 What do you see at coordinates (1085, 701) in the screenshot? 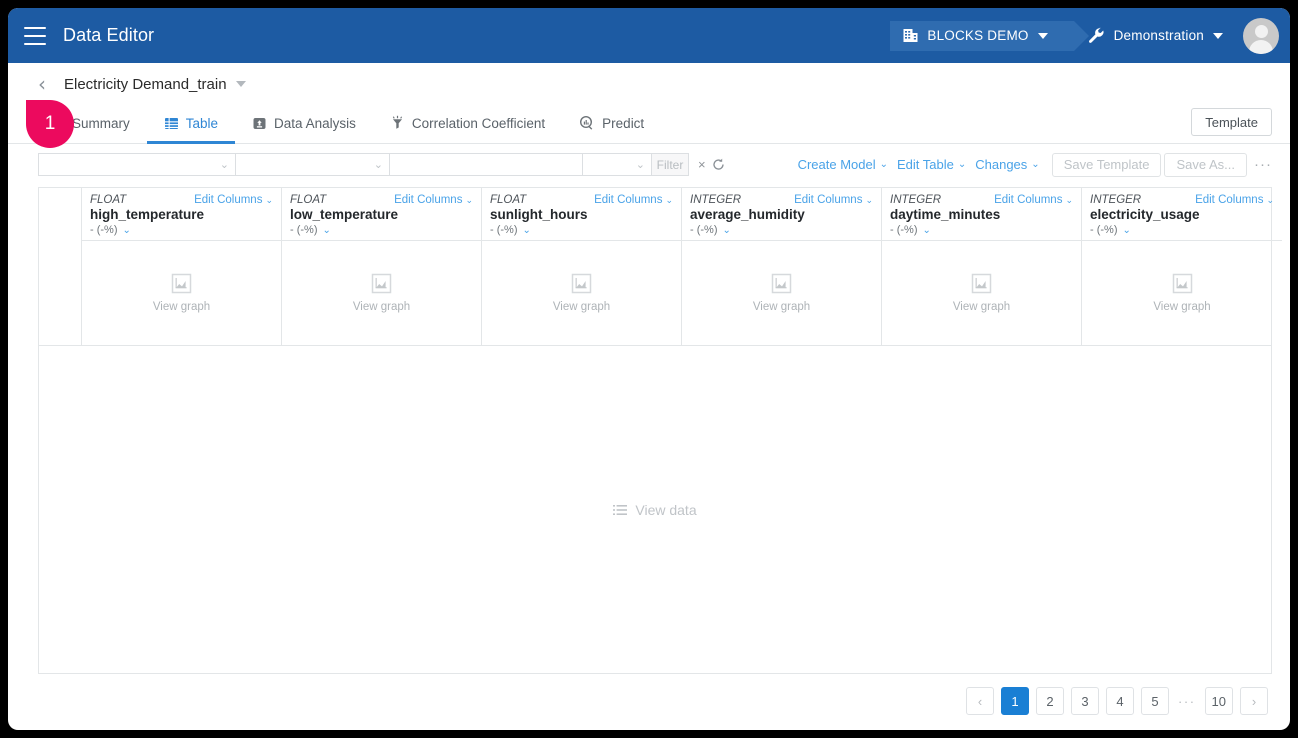
I see `pagination-page-3: 3` at bounding box center [1085, 701].